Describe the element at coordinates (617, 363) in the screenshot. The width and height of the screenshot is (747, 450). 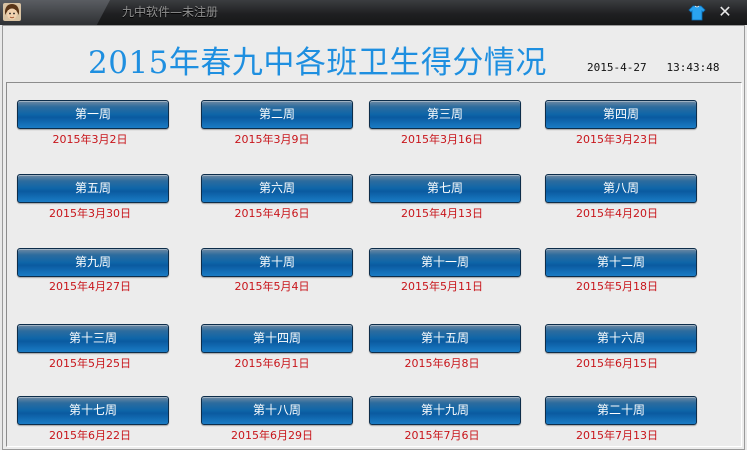
I see `week-date-16: 2015年6月15日` at that location.